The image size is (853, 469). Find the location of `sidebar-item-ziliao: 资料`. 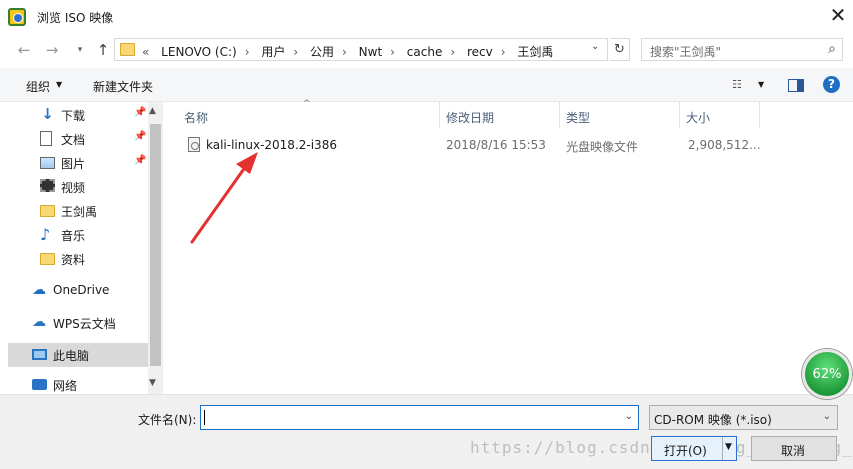

sidebar-item-ziliao: 资料 is located at coordinates (78, 259).